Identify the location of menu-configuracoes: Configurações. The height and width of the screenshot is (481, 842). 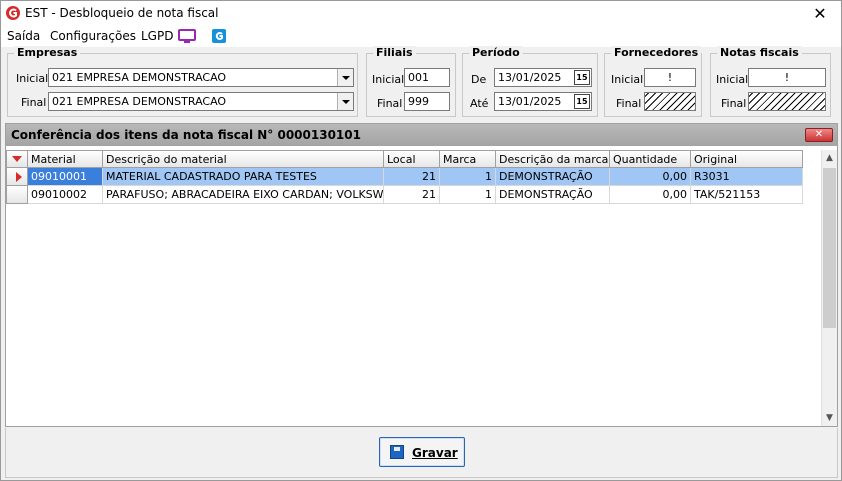
(93, 36).